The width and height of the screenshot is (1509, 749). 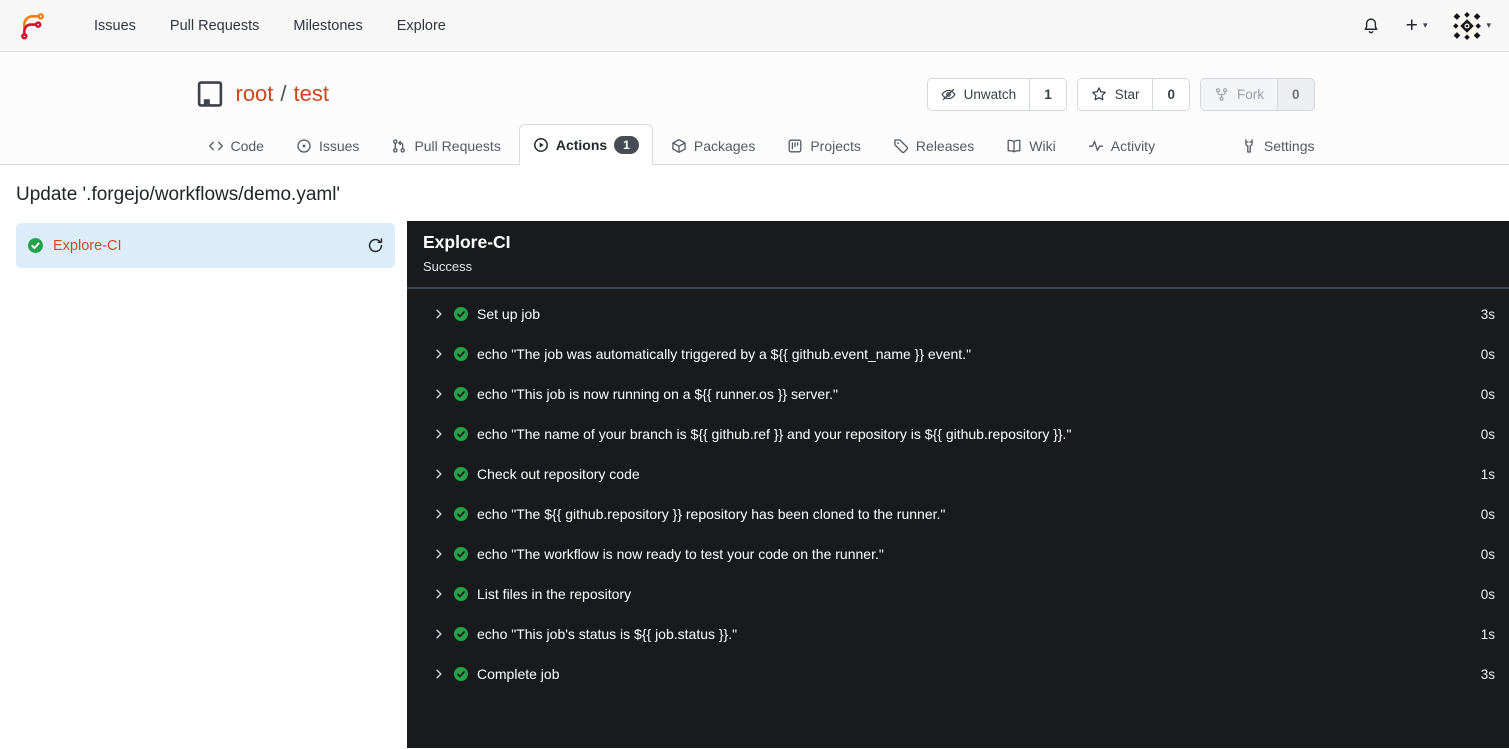 I want to click on tab-actions: Actions 1, so click(x=585, y=145).